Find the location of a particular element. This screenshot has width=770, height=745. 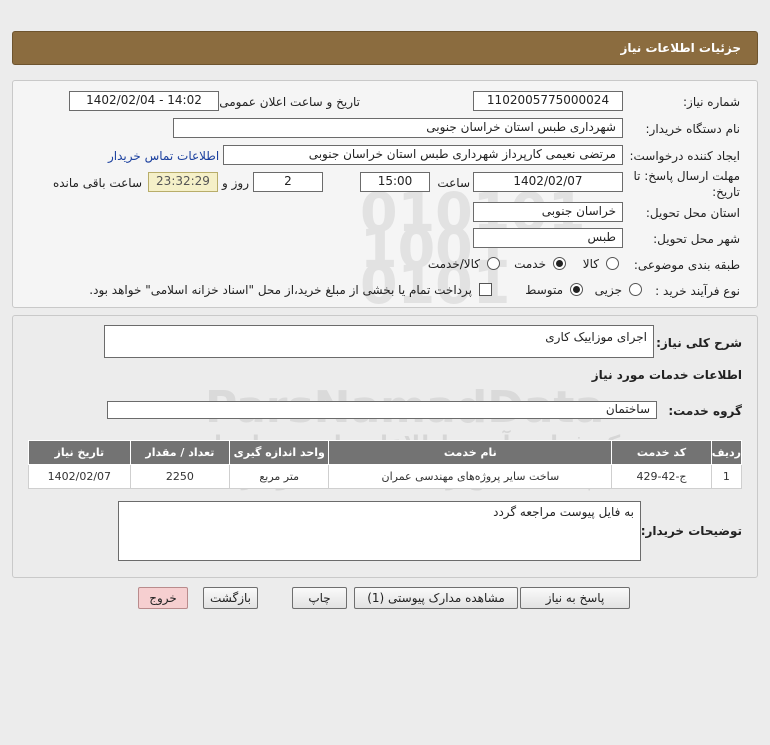

announce-field: 1402/02/04 - 14:02 is located at coordinates (144, 101).